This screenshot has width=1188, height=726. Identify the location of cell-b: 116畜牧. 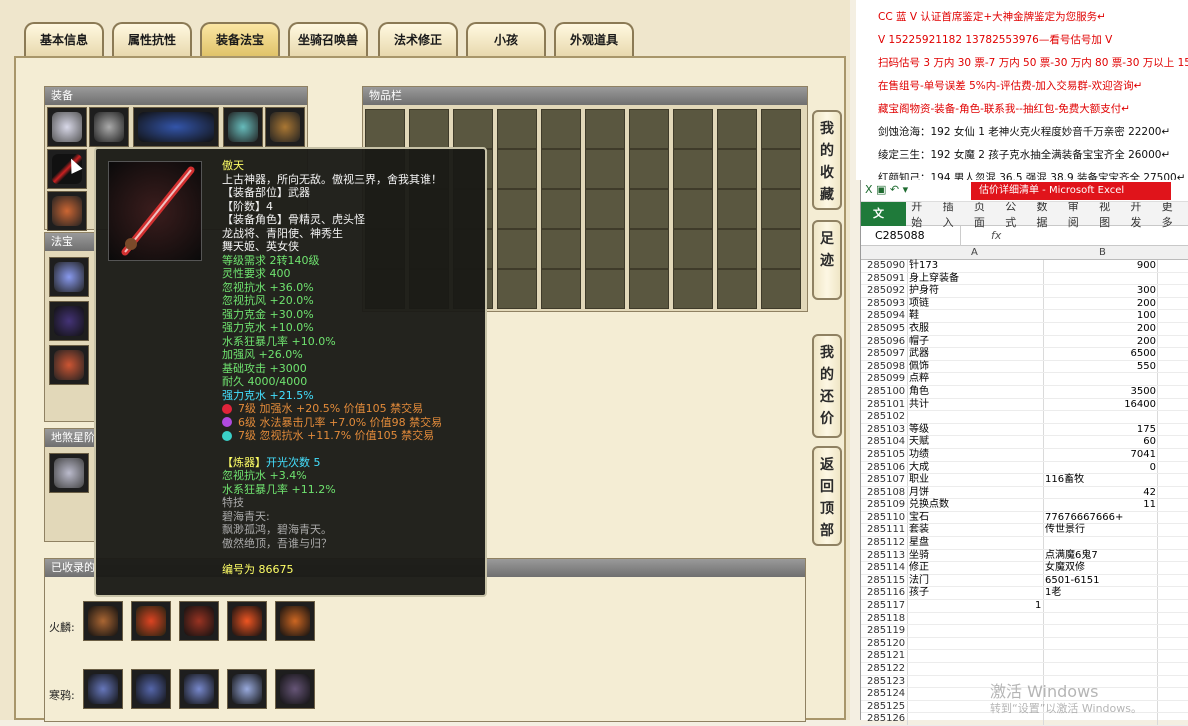
(1064, 480).